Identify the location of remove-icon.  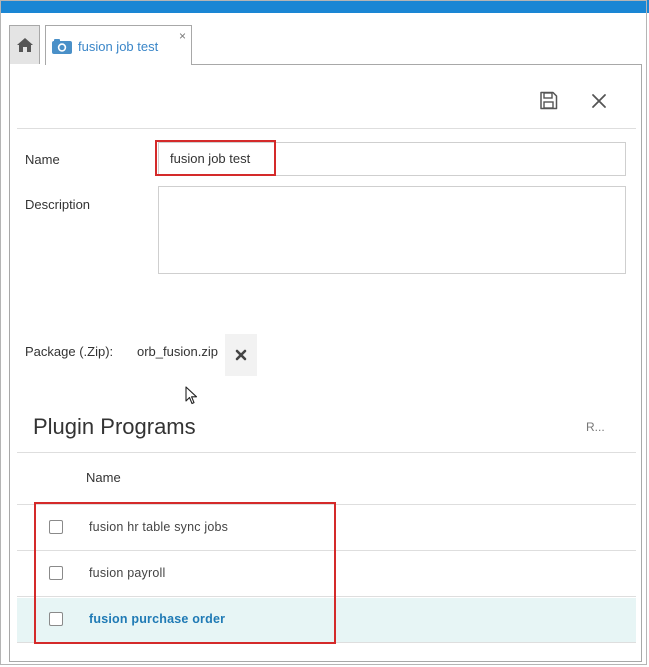
(241, 355).